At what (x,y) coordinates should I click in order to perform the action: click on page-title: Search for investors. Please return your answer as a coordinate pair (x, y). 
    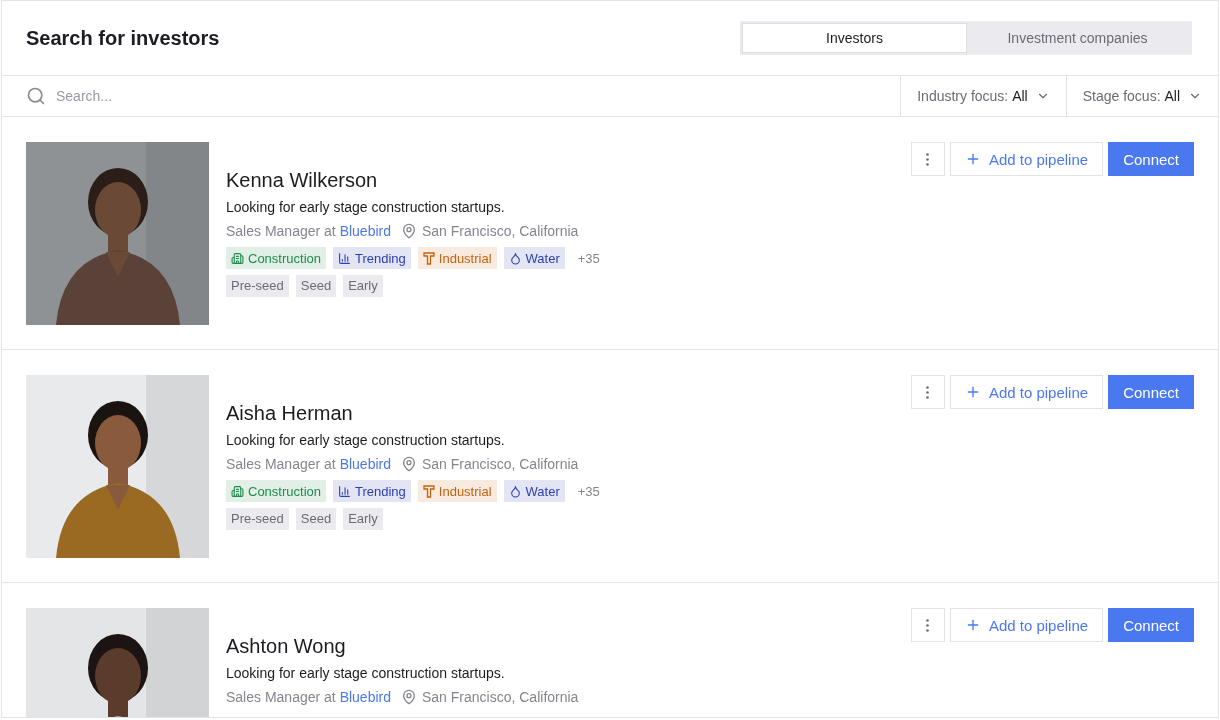
    Looking at the image, I should click on (123, 38).